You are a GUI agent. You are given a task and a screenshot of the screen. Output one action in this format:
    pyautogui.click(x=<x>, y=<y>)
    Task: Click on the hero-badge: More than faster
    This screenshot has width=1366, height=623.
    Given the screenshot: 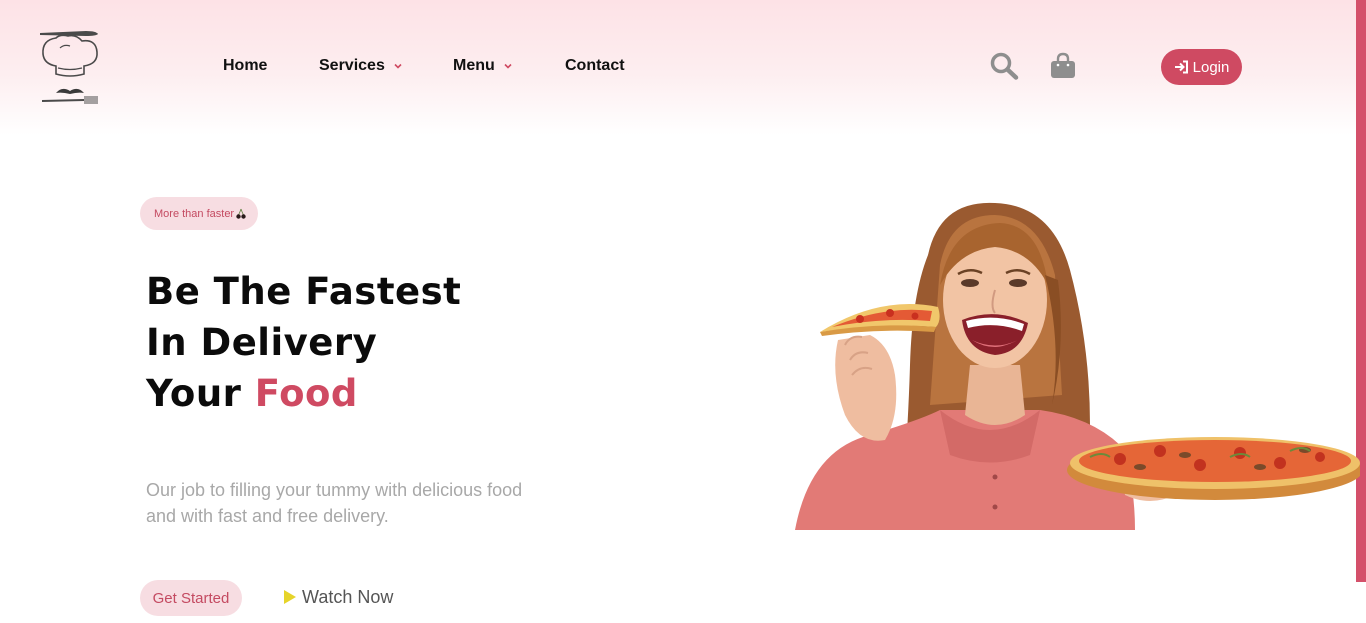 What is the action you would take?
    pyautogui.click(x=199, y=213)
    